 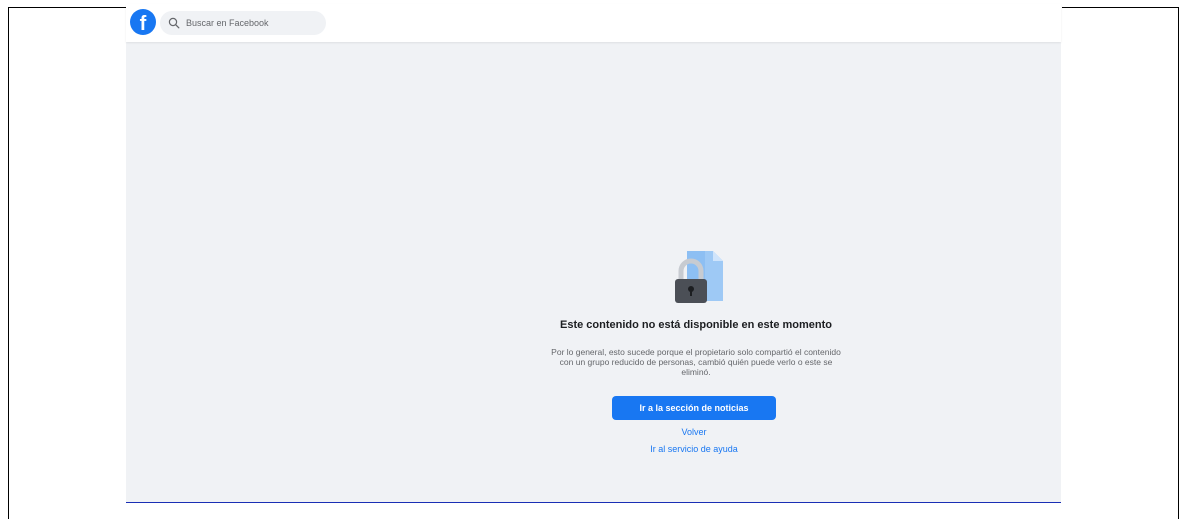 I want to click on frame-border-left, so click(x=8, y=263).